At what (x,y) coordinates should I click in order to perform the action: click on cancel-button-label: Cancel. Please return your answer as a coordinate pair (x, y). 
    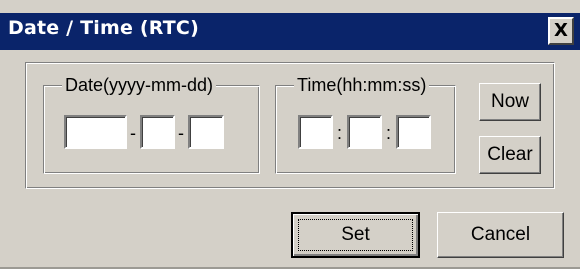
    Looking at the image, I should click on (500, 234).